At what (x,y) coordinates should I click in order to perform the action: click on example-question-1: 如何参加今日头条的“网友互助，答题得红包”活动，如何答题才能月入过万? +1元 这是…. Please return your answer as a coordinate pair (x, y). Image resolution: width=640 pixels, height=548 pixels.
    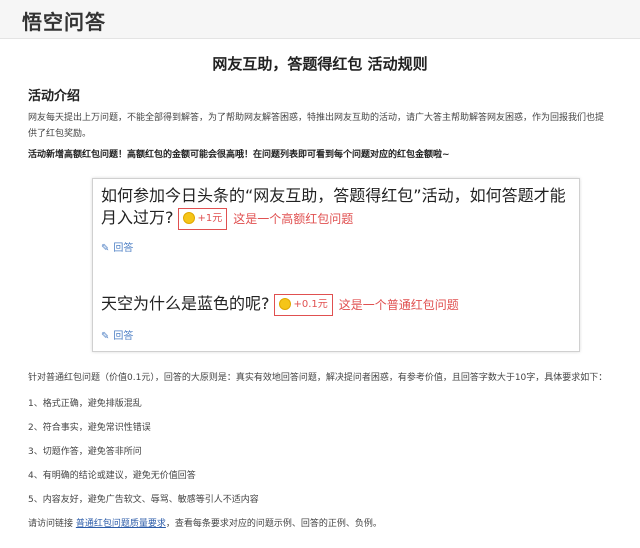
    Looking at the image, I should click on (336, 207).